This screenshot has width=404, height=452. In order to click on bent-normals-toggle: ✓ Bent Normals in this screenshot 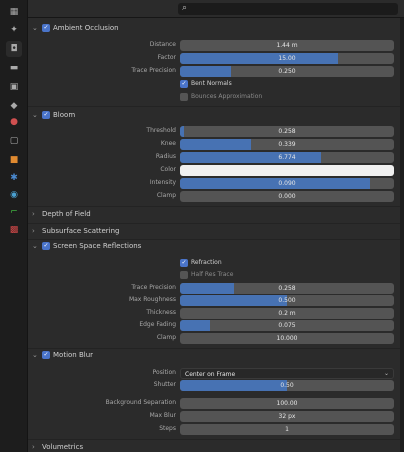, I will do `click(206, 83)`.